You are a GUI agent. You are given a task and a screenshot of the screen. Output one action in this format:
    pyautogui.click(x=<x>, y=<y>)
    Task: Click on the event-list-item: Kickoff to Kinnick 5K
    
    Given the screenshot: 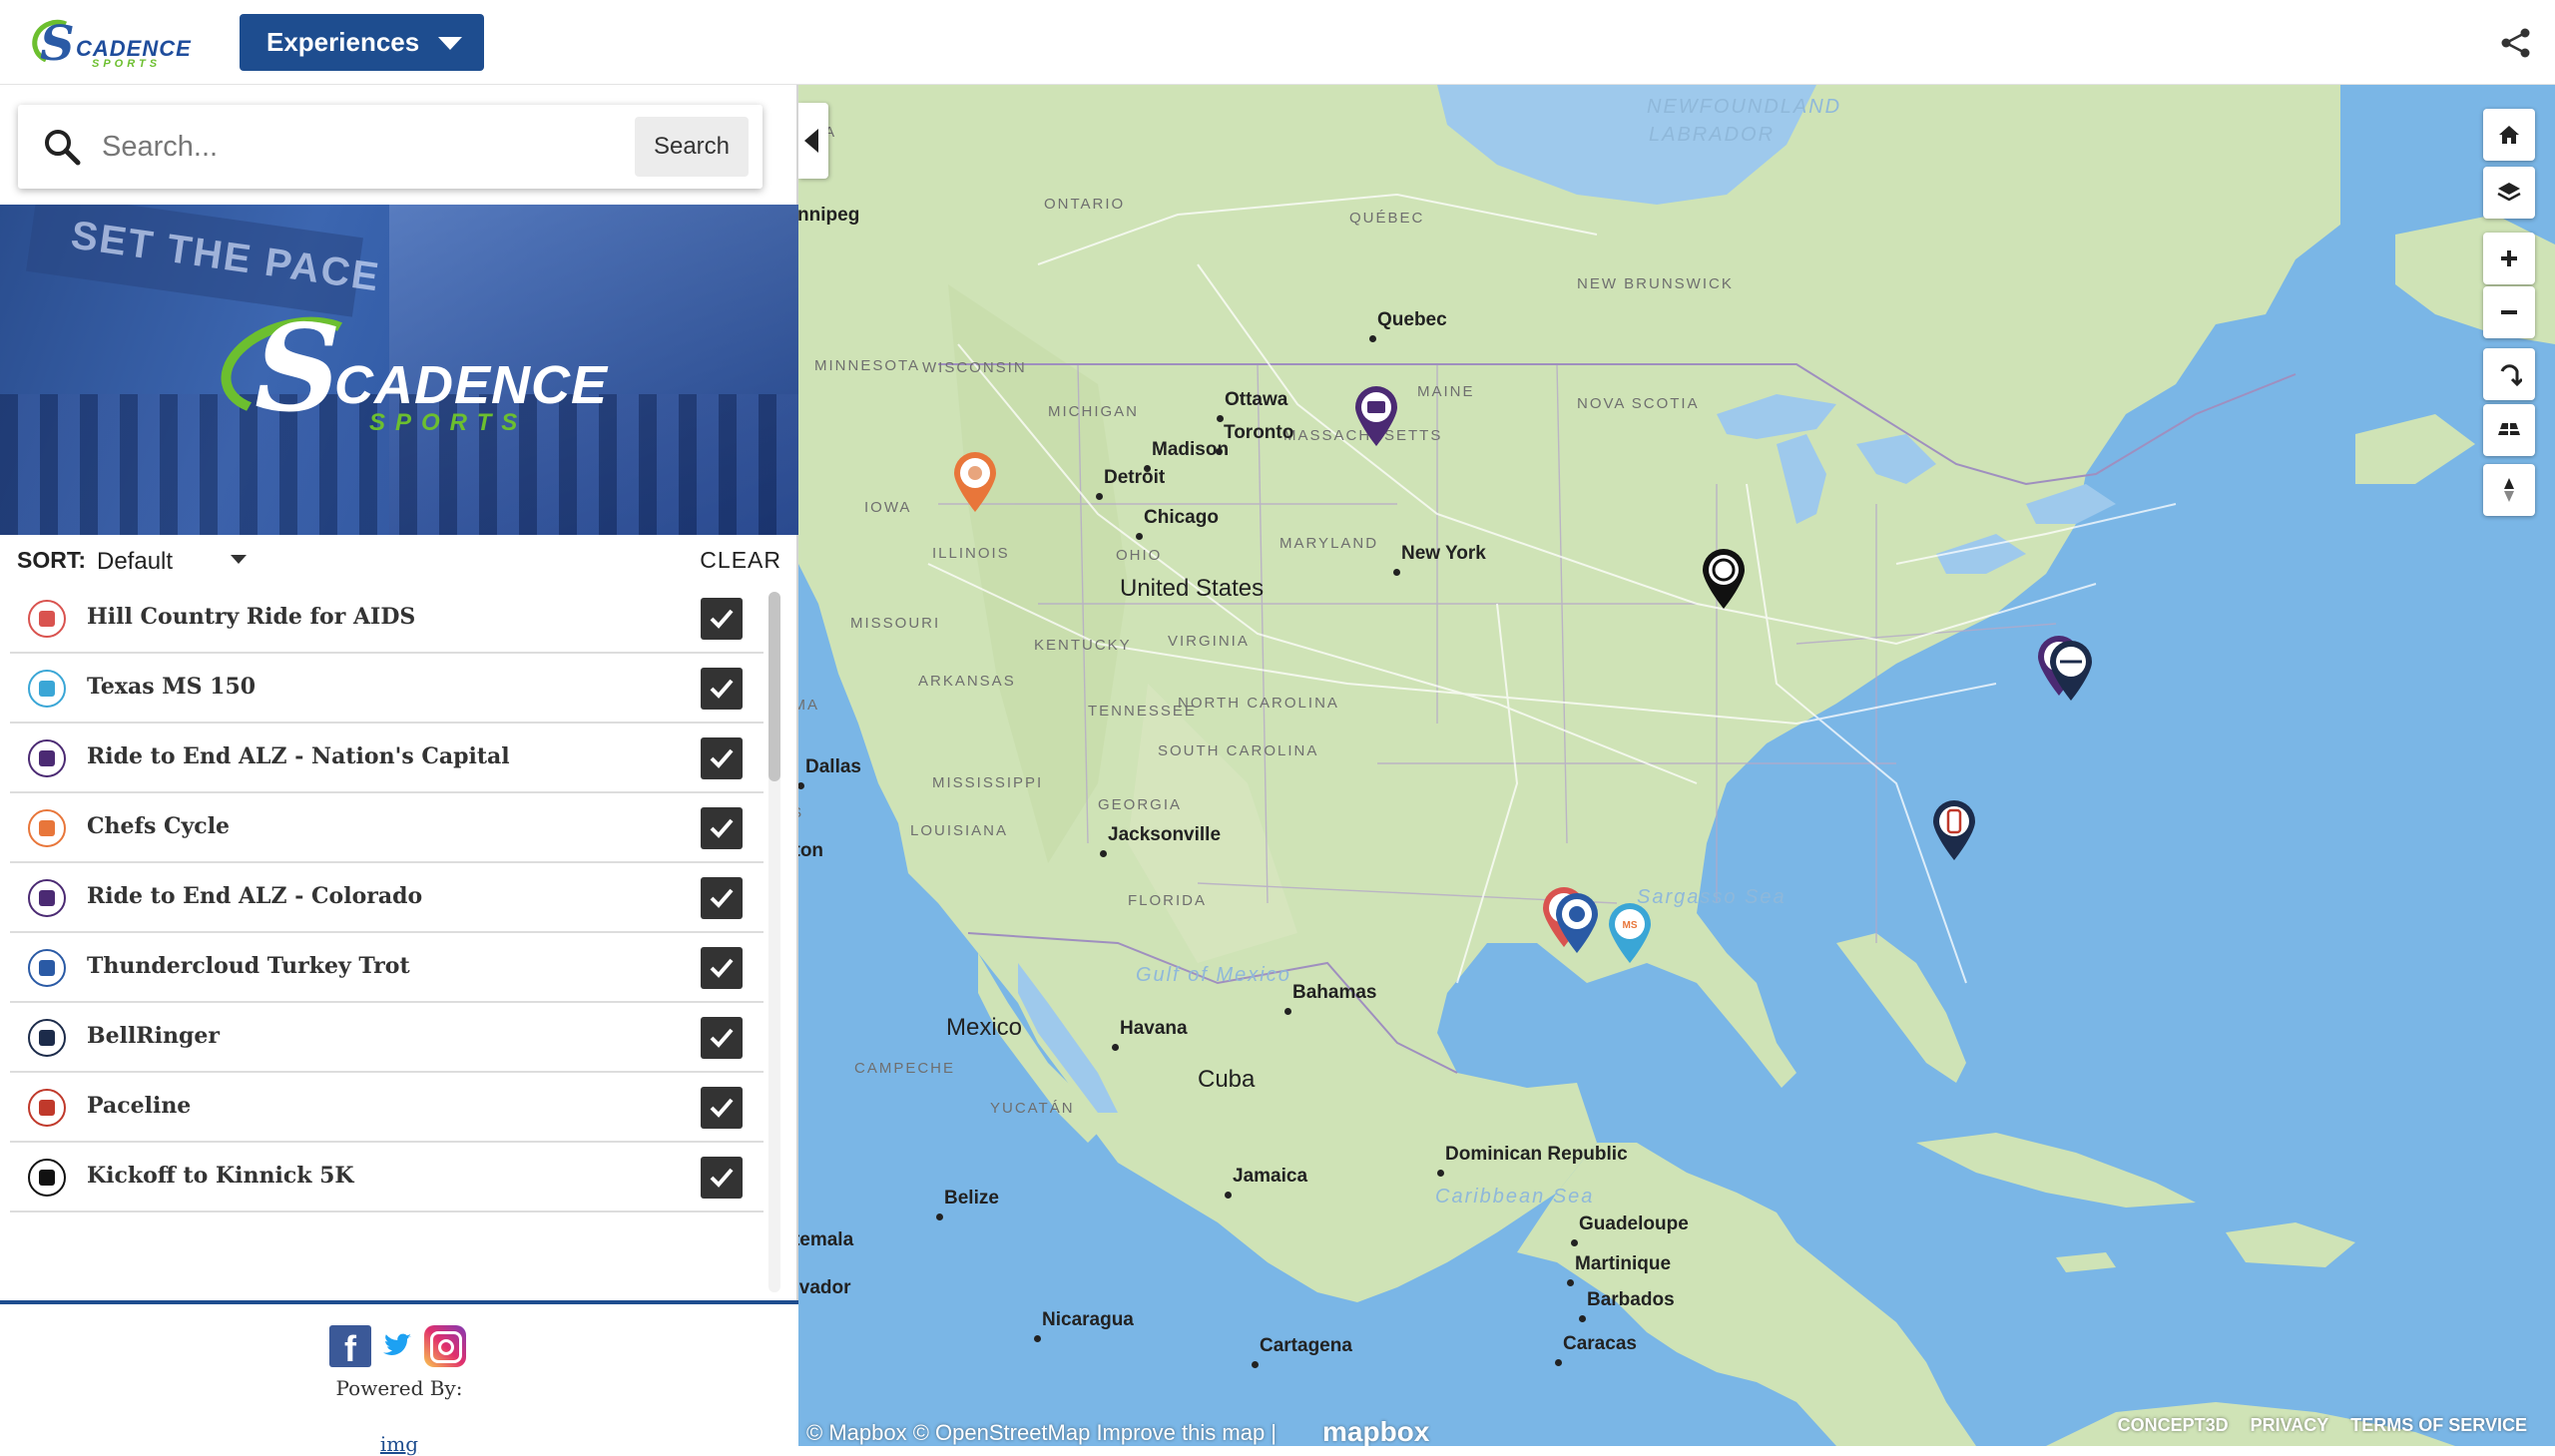 What is the action you would take?
    pyautogui.click(x=387, y=1178)
    